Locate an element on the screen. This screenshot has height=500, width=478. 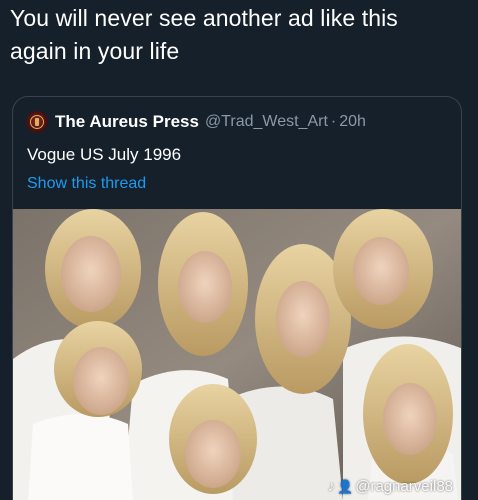
tweet-author-row: The Aureus Press @Trad_West_Art · 20h is located at coordinates (196, 122).